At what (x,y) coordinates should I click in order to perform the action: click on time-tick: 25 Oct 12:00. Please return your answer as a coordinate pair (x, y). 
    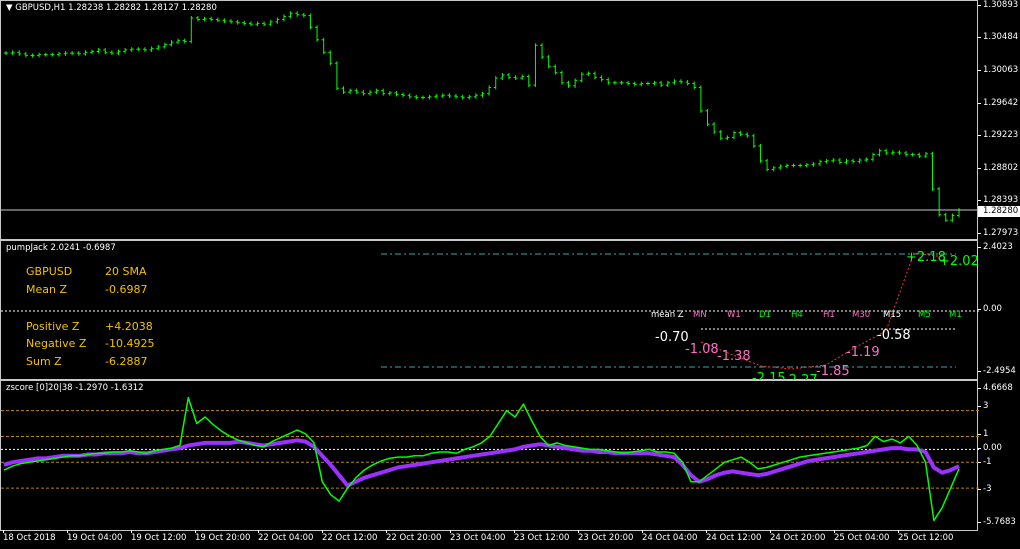
    Looking at the image, I should click on (926, 536).